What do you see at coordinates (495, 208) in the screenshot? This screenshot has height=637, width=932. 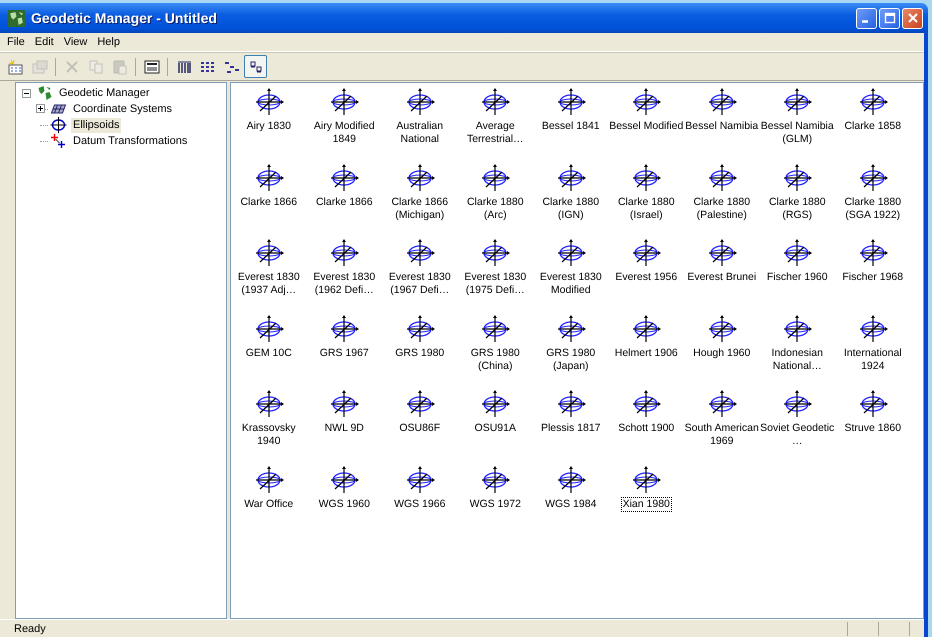 I see `ellipsoid-label: Clarke 1880 (Arc)` at bounding box center [495, 208].